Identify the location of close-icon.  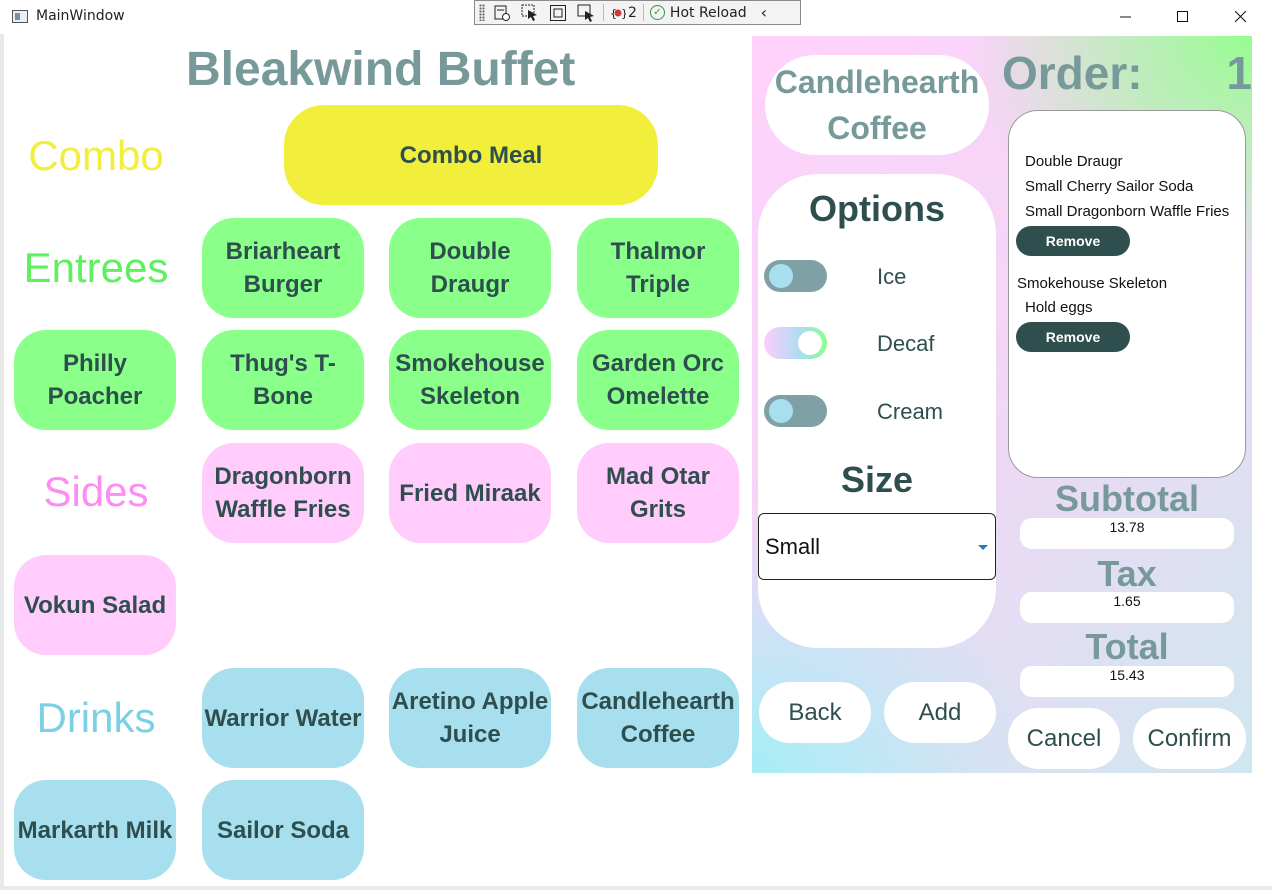
(1241, 17).